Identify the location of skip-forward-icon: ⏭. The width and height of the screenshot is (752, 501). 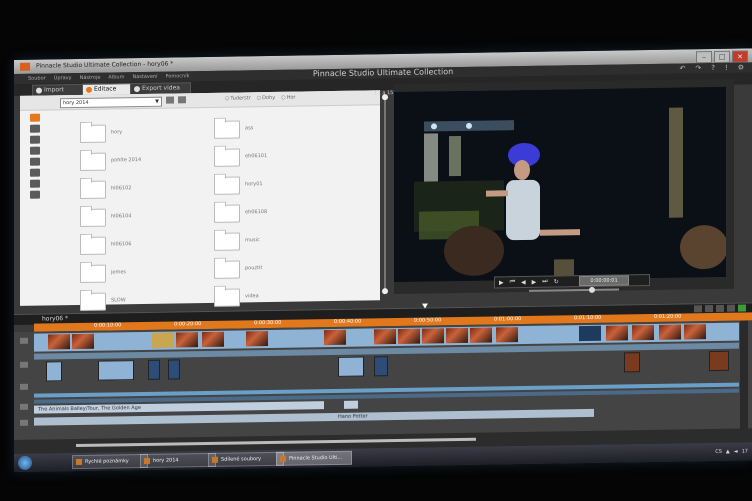
(544, 282).